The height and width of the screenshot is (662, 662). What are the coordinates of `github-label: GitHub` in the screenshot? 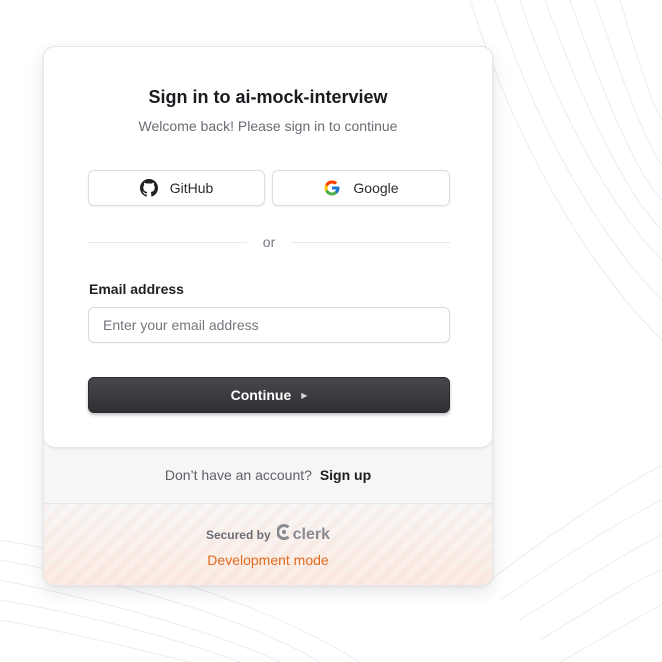 It's located at (191, 188).